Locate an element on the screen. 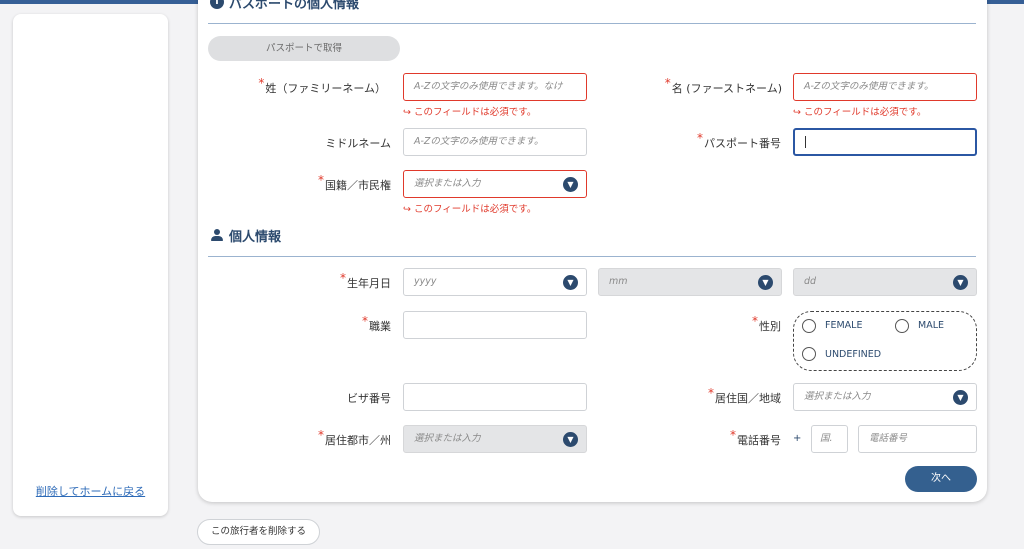 The width and height of the screenshot is (1024, 549). nationality-select: 選択または入力 ▼ is located at coordinates (495, 184).